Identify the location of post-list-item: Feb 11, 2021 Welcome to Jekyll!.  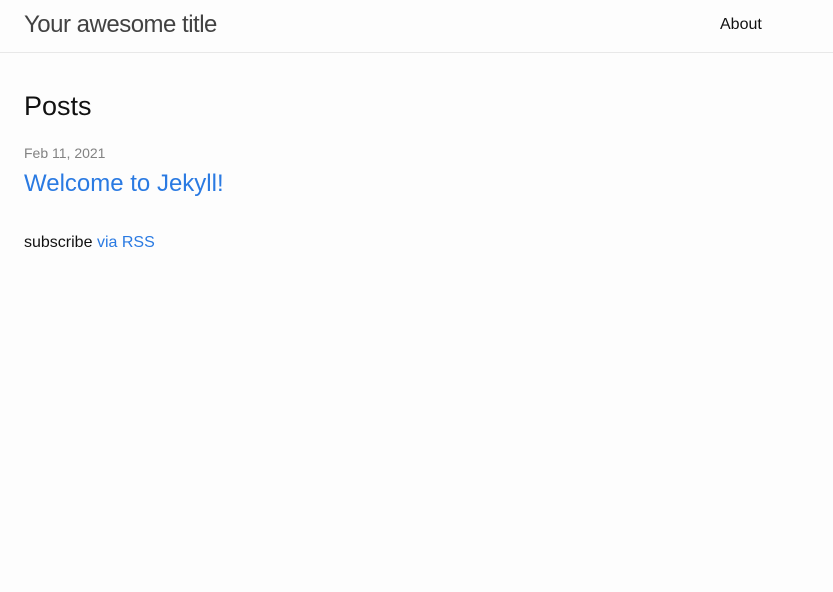
(124, 171).